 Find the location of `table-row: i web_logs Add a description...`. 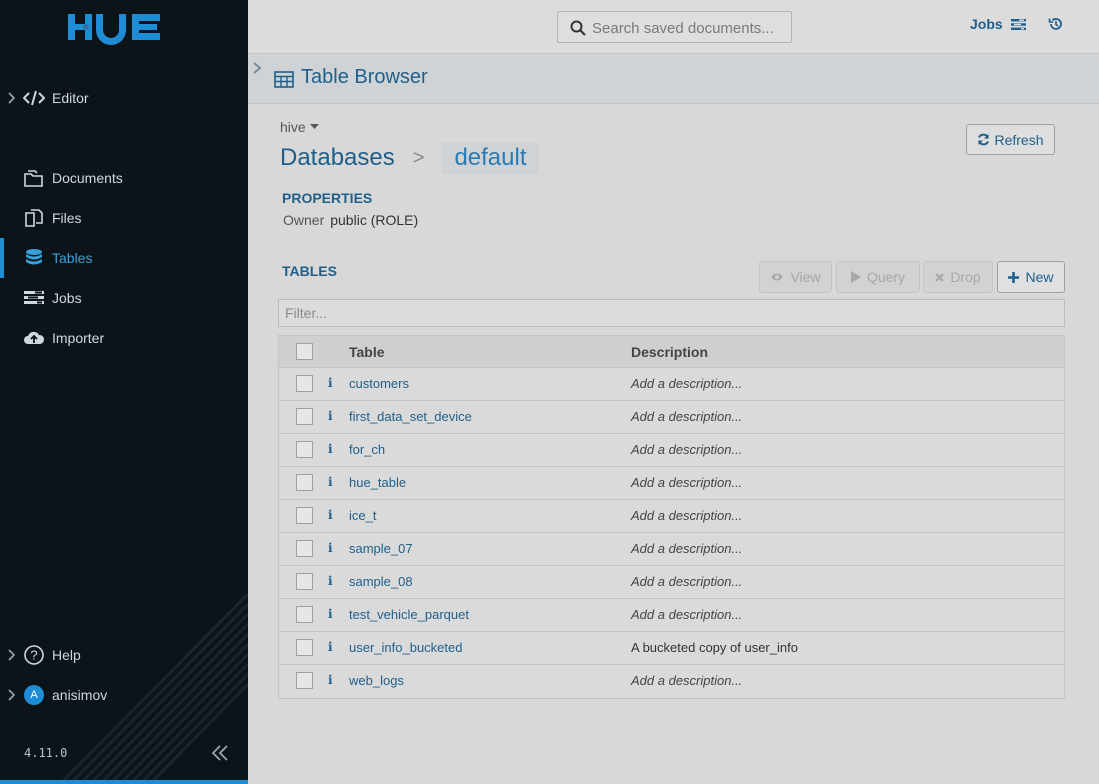

table-row: i web_logs Add a description... is located at coordinates (671, 681).